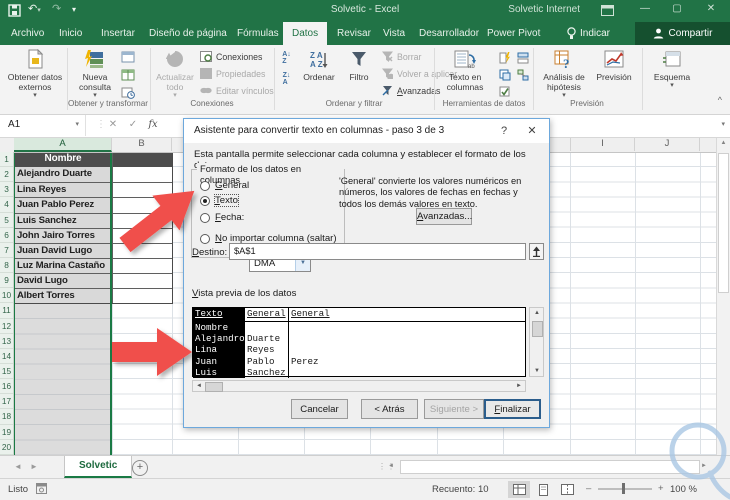 Image resolution: width=730 pixels, height=500 pixels. What do you see at coordinates (504, 74) in the screenshot?
I see `remove-duplicates-icon` at bounding box center [504, 74].